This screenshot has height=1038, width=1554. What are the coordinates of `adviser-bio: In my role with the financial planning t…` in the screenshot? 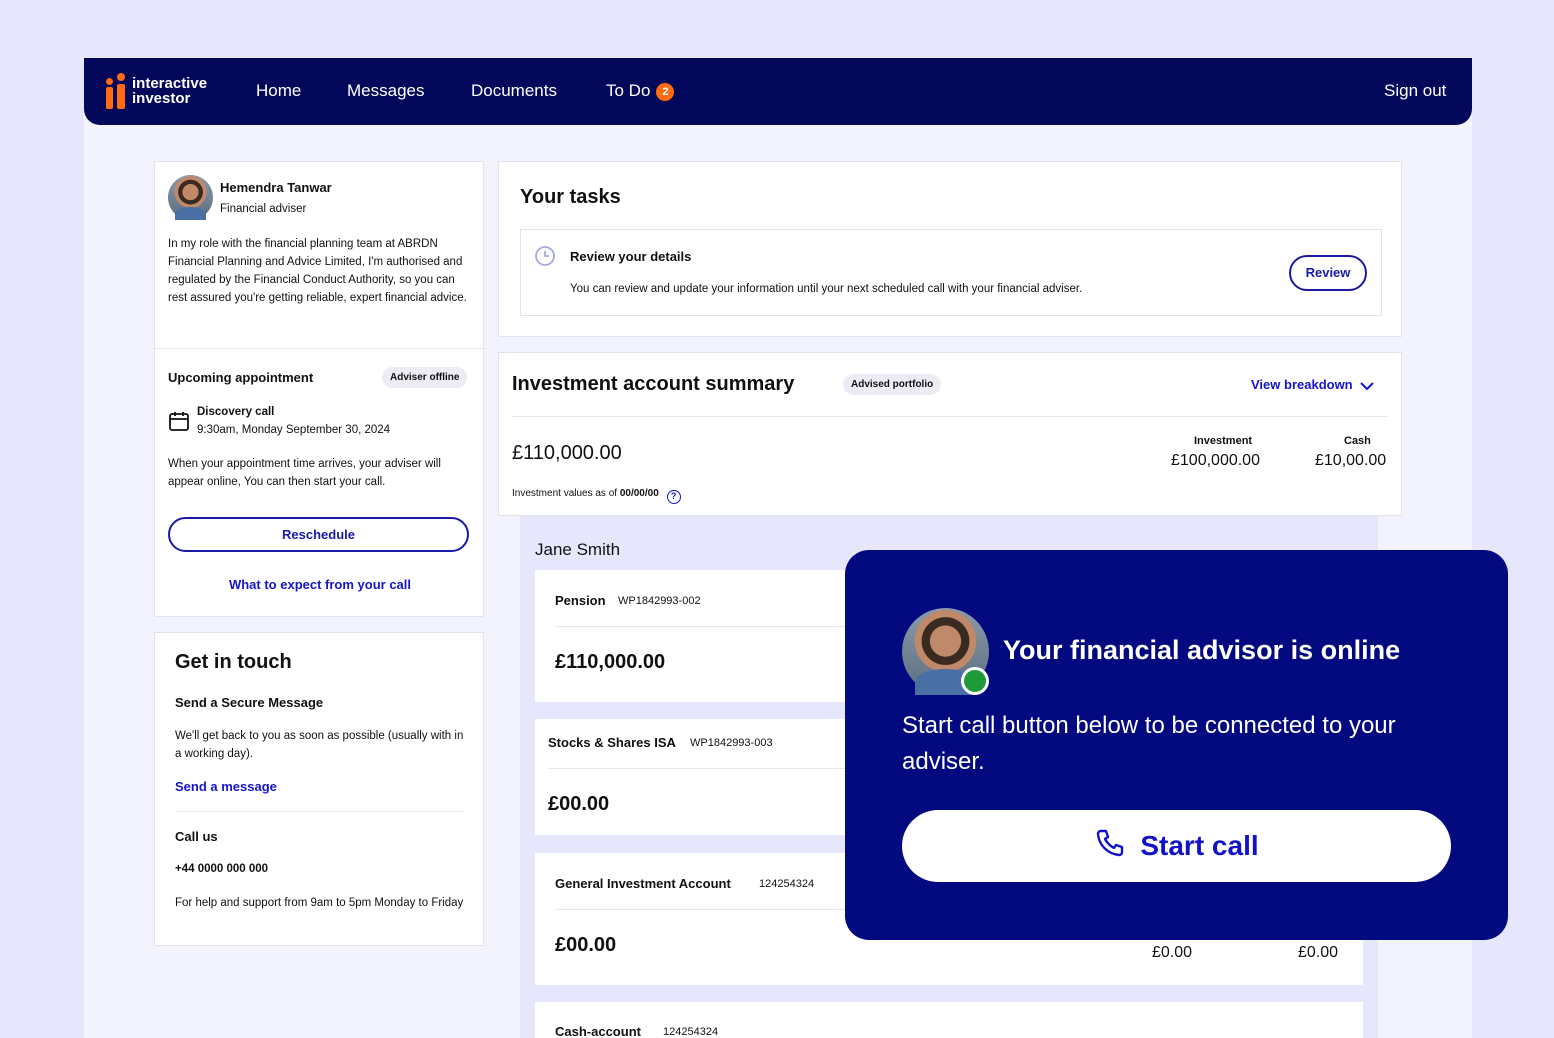 It's located at (317, 271).